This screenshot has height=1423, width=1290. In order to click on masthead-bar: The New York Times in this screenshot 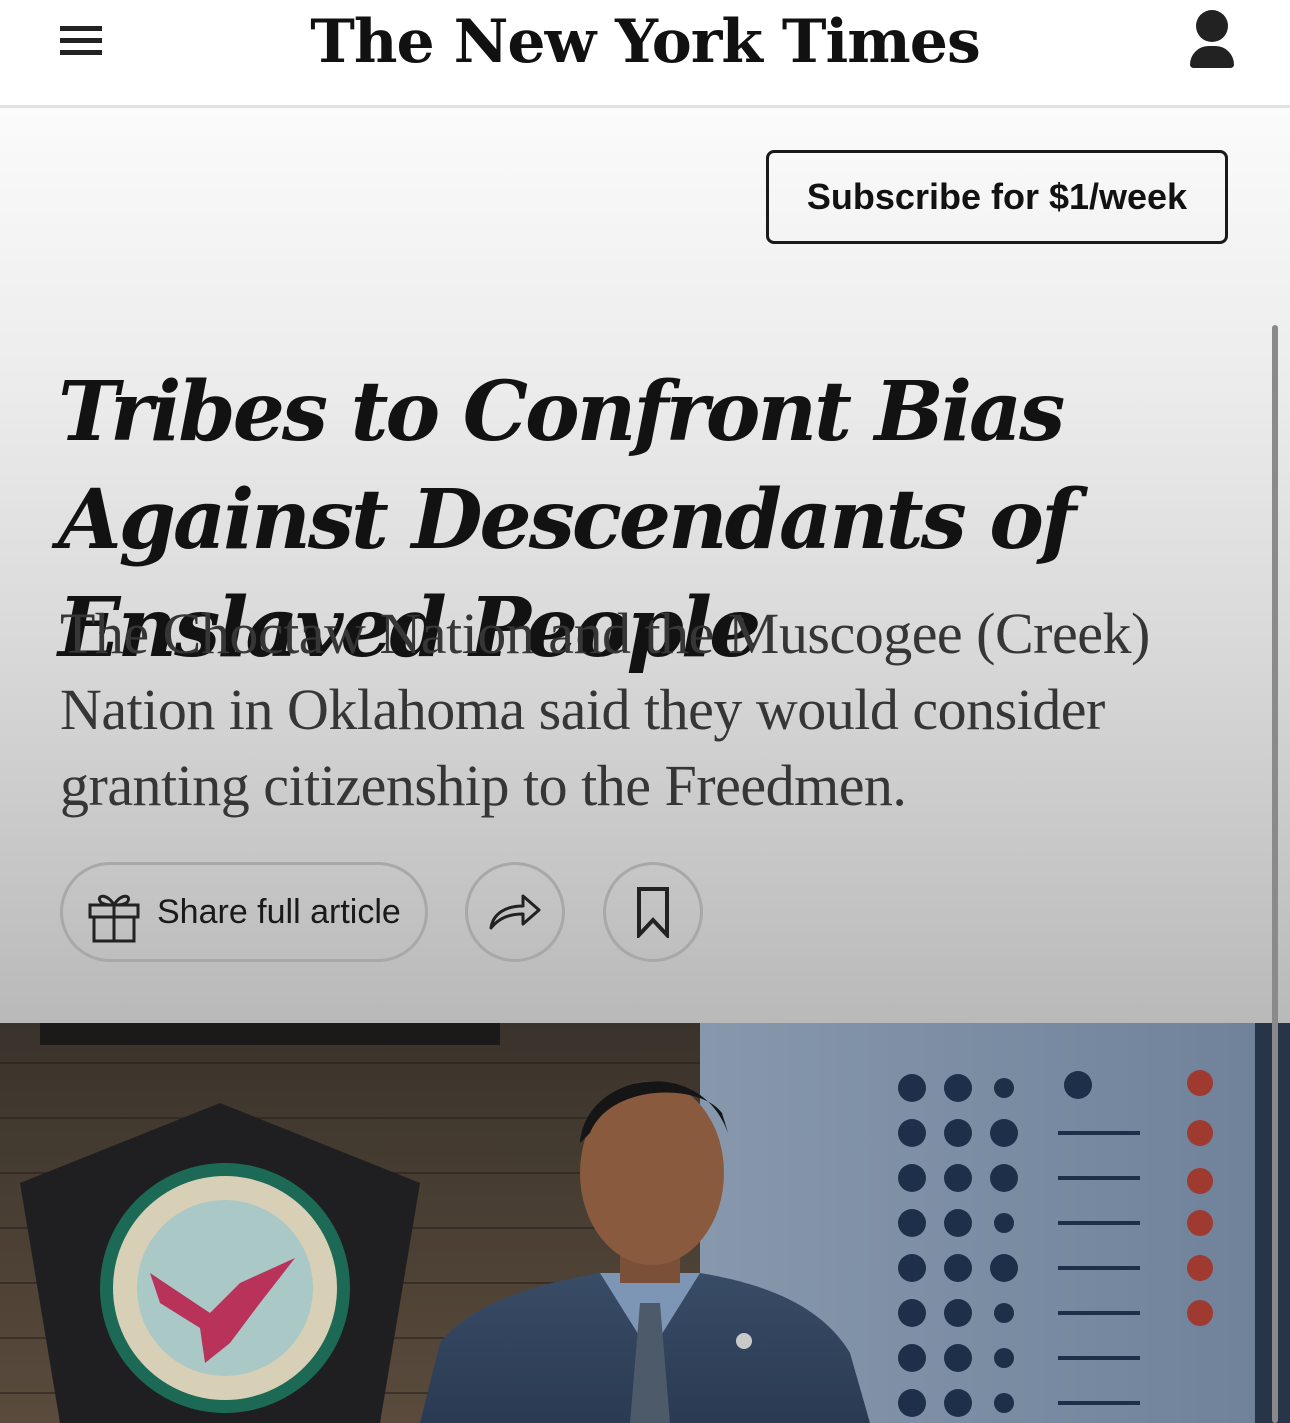, I will do `click(645, 54)`.